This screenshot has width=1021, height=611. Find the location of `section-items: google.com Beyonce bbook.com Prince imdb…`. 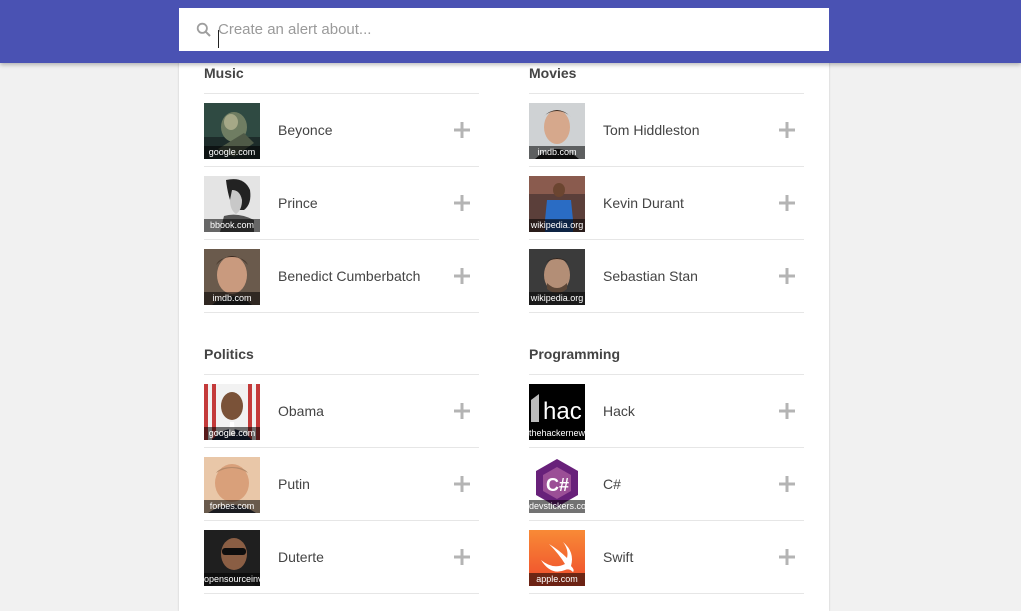

section-items: google.com Beyonce bbook.com Prince imdb… is located at coordinates (341, 203).